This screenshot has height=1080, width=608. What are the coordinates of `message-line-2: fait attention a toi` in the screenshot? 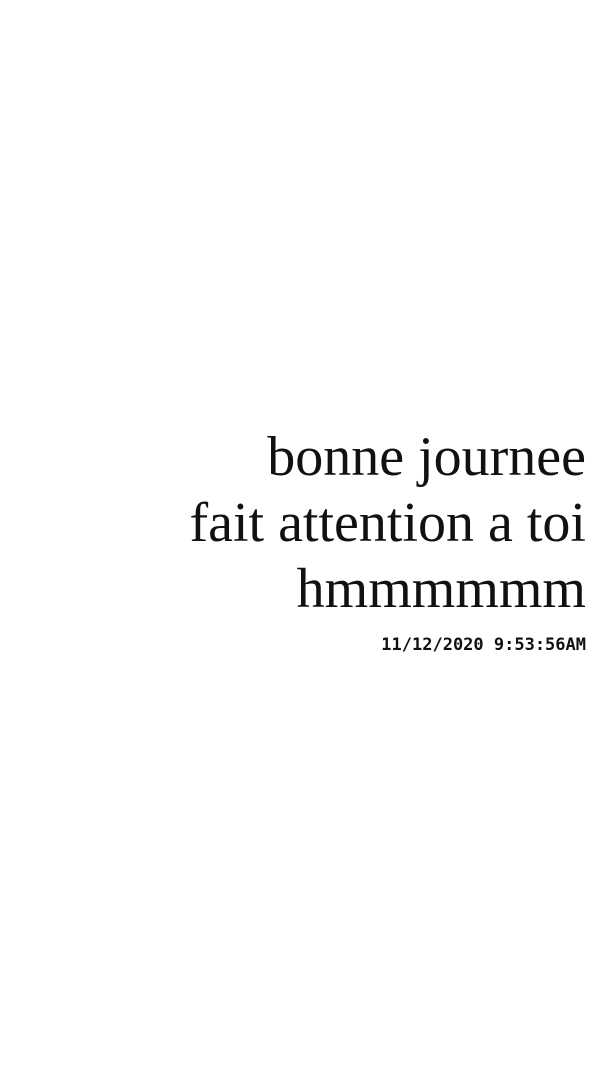 It's located at (387, 523).